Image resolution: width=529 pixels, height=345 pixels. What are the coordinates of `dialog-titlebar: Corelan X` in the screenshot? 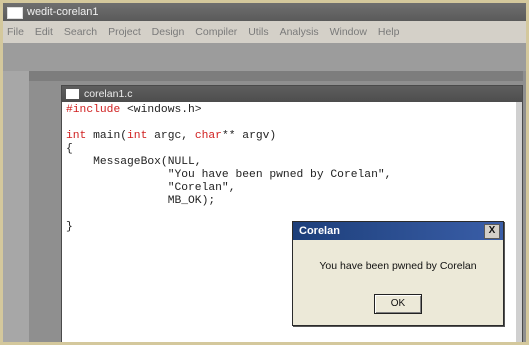 It's located at (398, 231).